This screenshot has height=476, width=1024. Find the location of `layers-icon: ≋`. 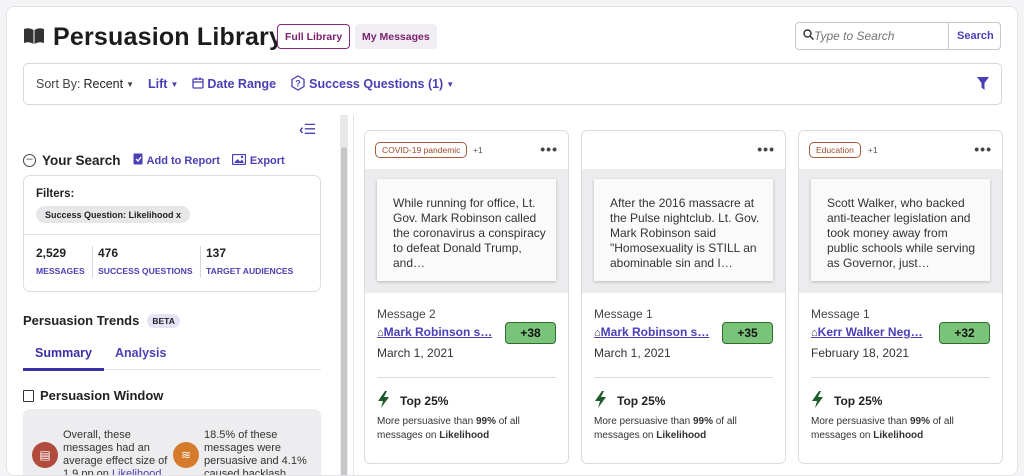

layers-icon: ≋ is located at coordinates (186, 455).